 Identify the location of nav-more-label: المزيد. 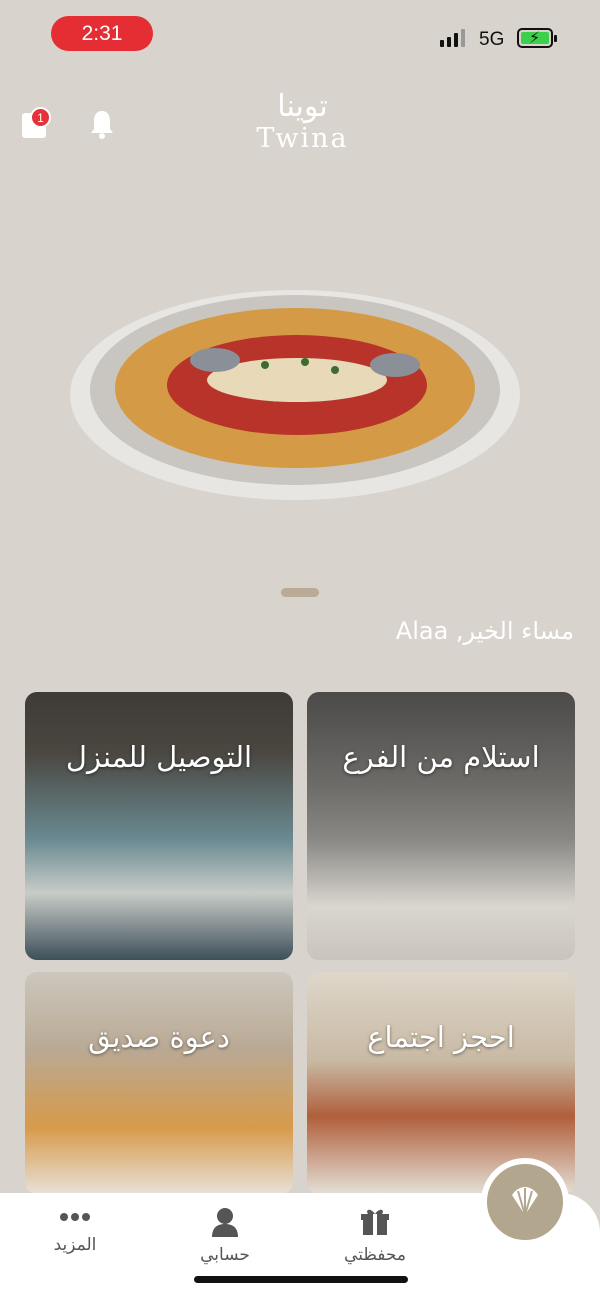
(75, 1245).